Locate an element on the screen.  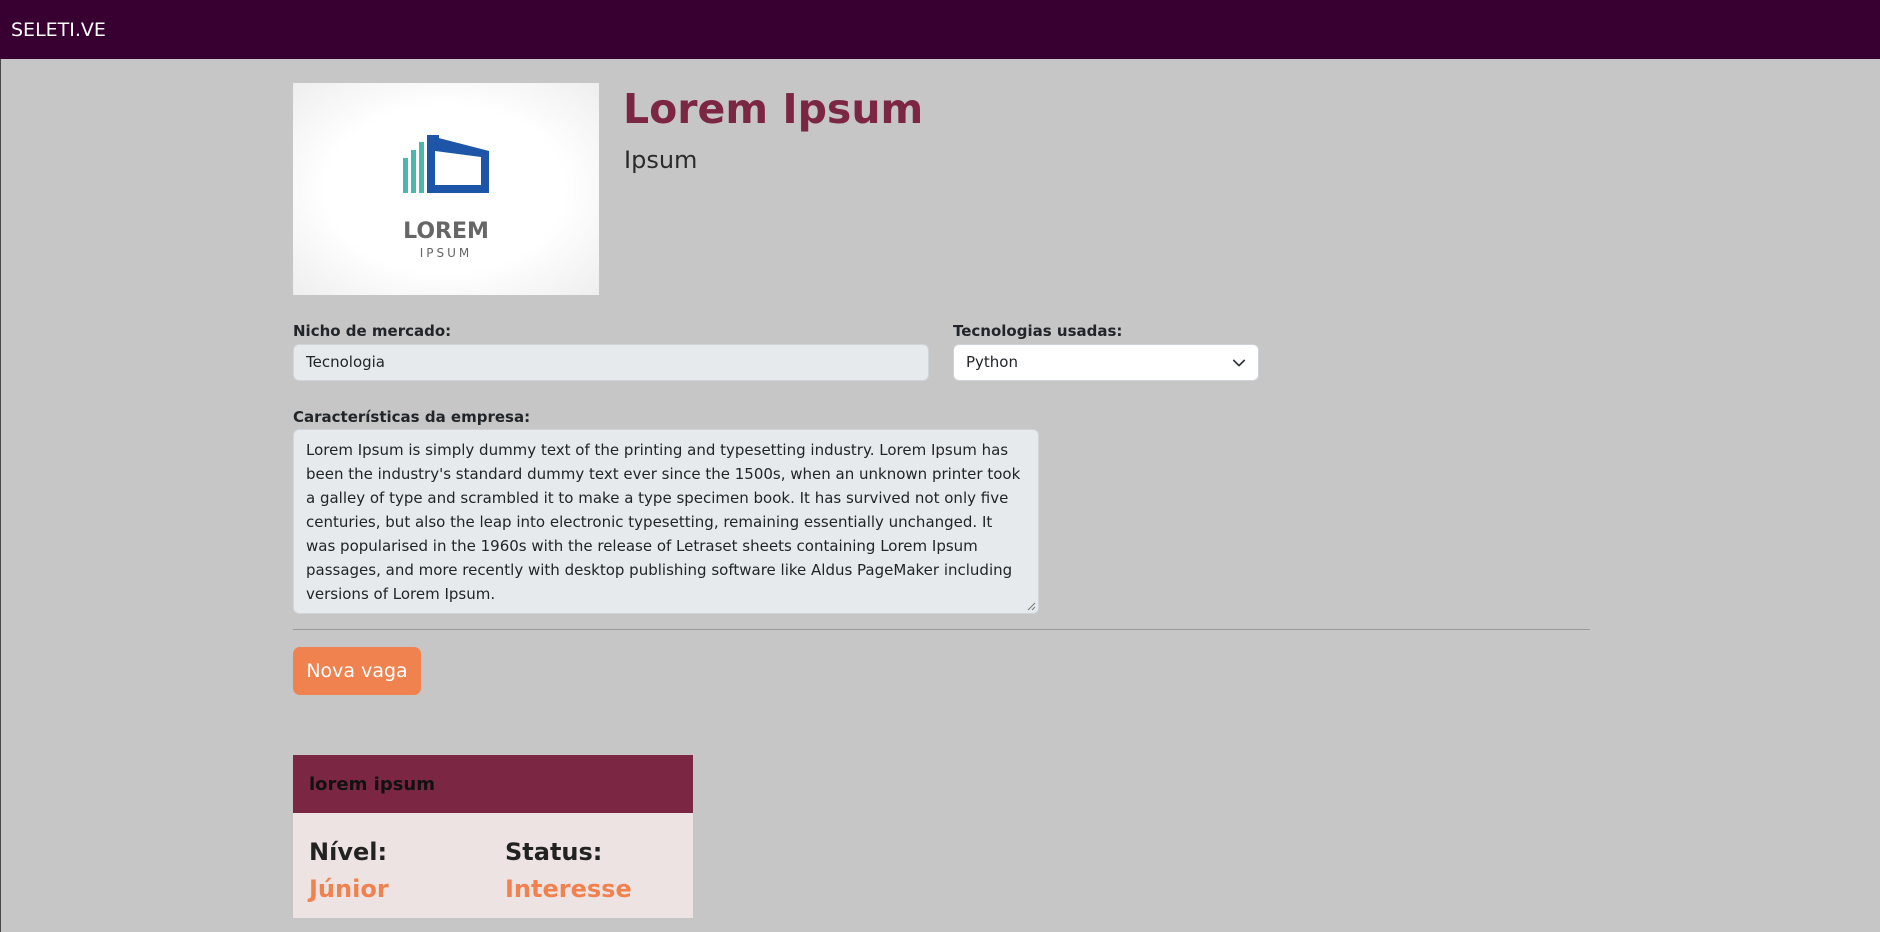
vaga-status: Status: Interesse is located at coordinates (568, 869).